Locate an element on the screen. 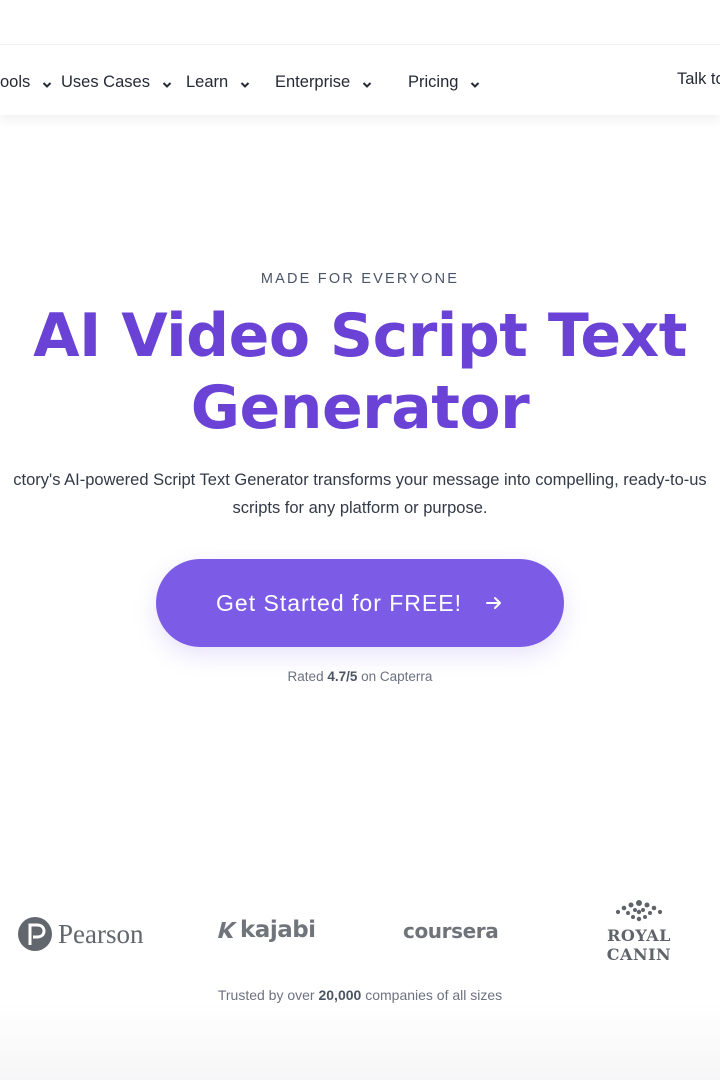  rating-prefix: Rated is located at coordinates (305, 676).